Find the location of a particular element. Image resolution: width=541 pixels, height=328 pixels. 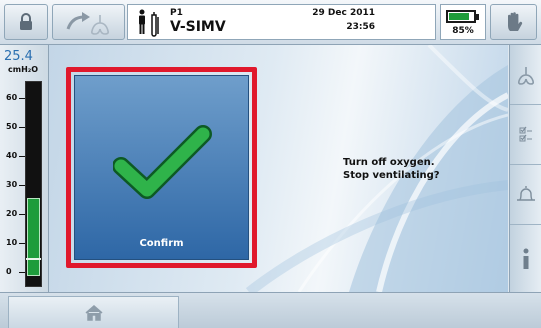

checklist-icon is located at coordinates (525, 133).